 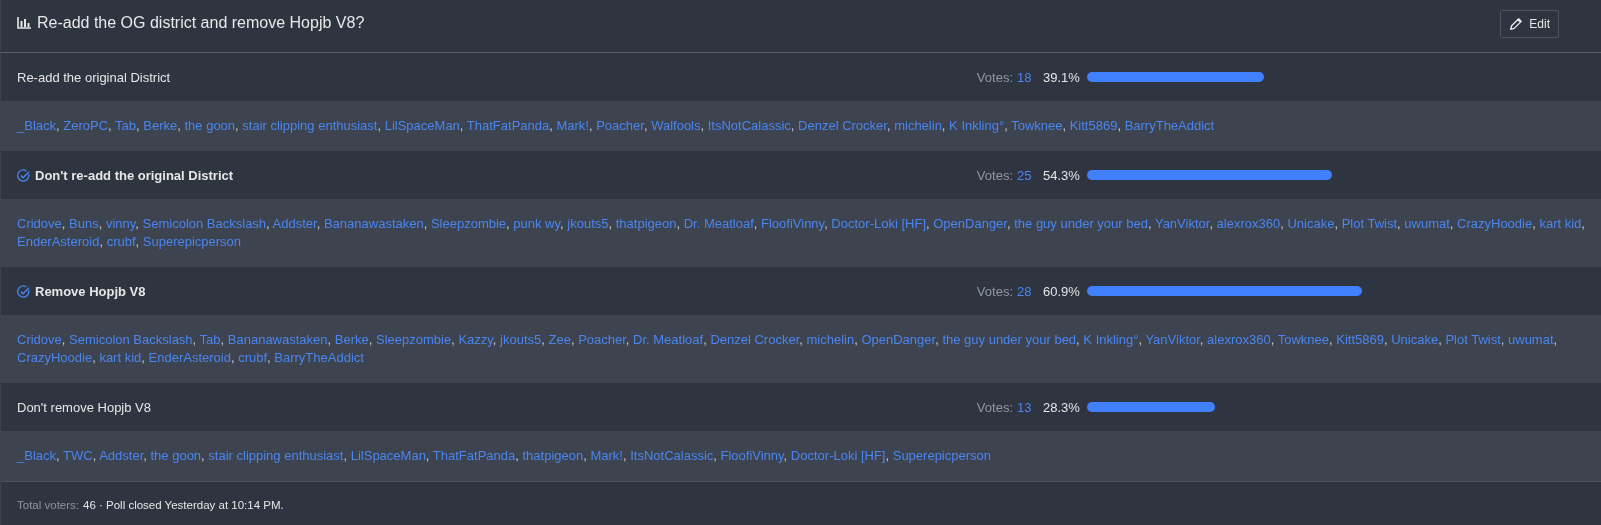 What do you see at coordinates (94, 77) in the screenshot?
I see `option-label: Re-add the original District` at bounding box center [94, 77].